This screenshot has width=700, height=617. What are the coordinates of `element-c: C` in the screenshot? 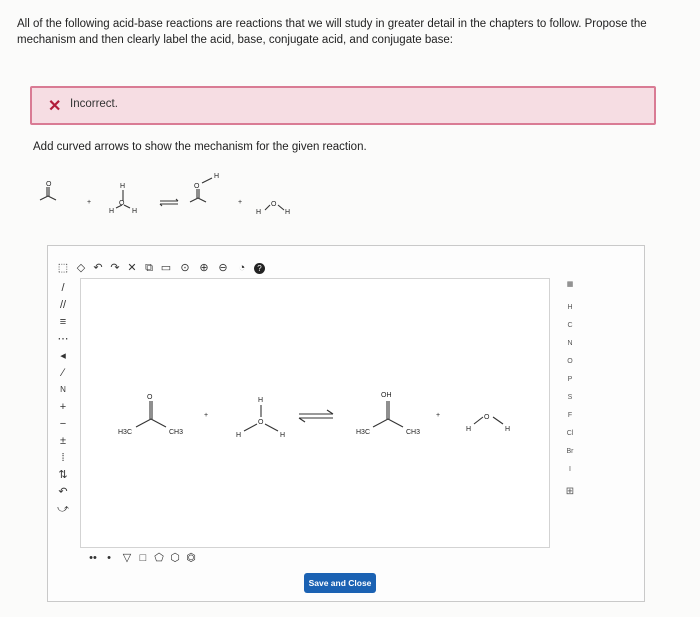 It's located at (570, 325).